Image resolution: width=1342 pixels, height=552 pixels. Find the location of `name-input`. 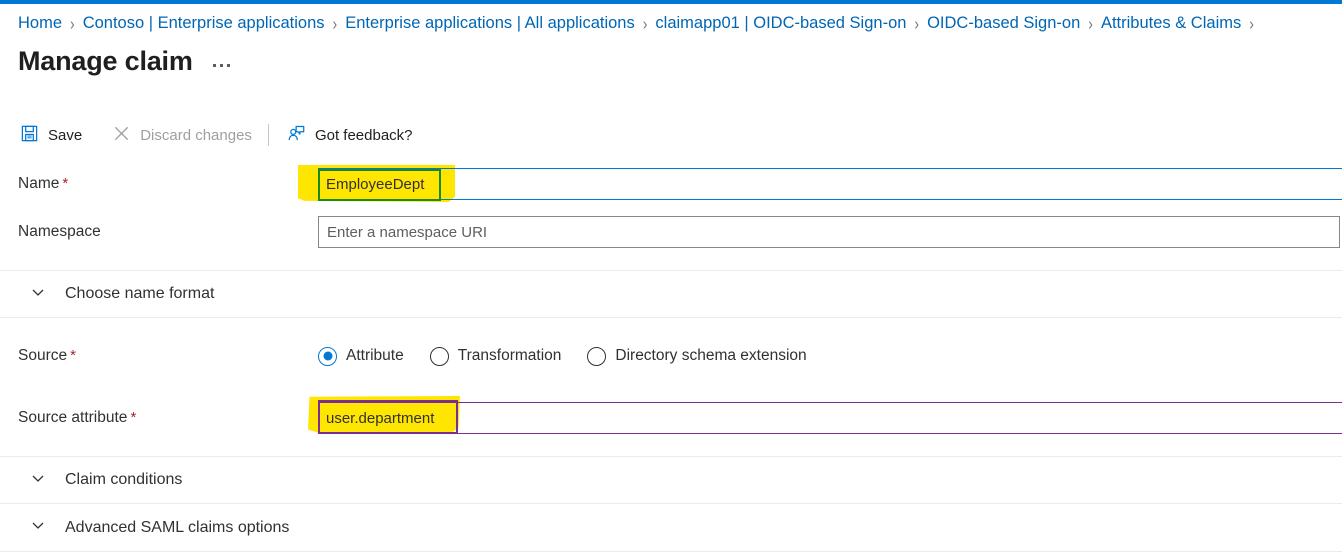

name-input is located at coordinates (830, 184).